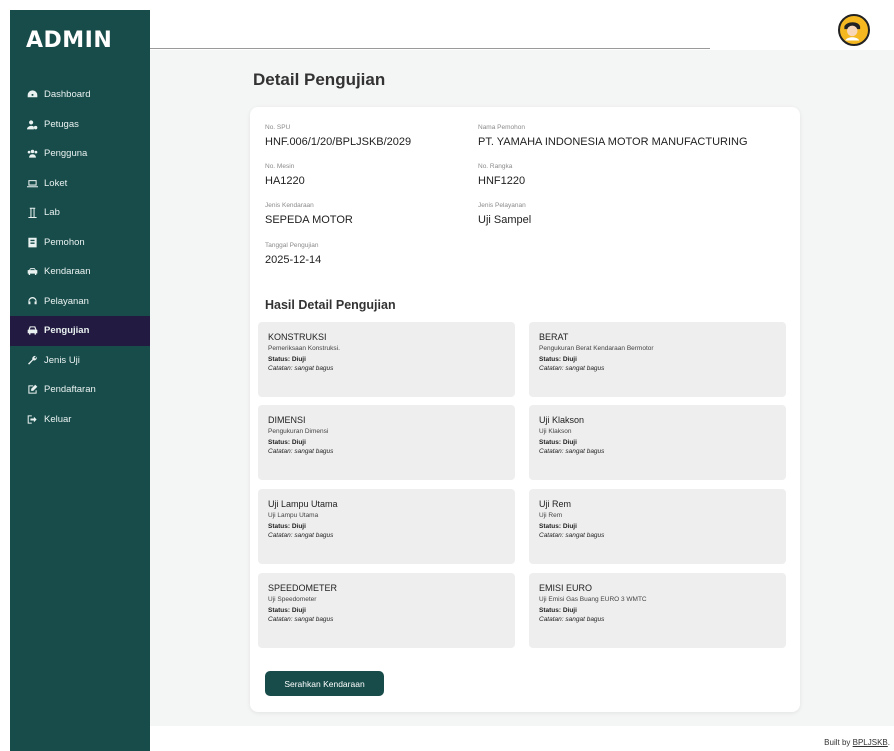 The image size is (894, 751). I want to click on result-description: Pengukuran Berat Kendaraan Bermotor, so click(596, 348).